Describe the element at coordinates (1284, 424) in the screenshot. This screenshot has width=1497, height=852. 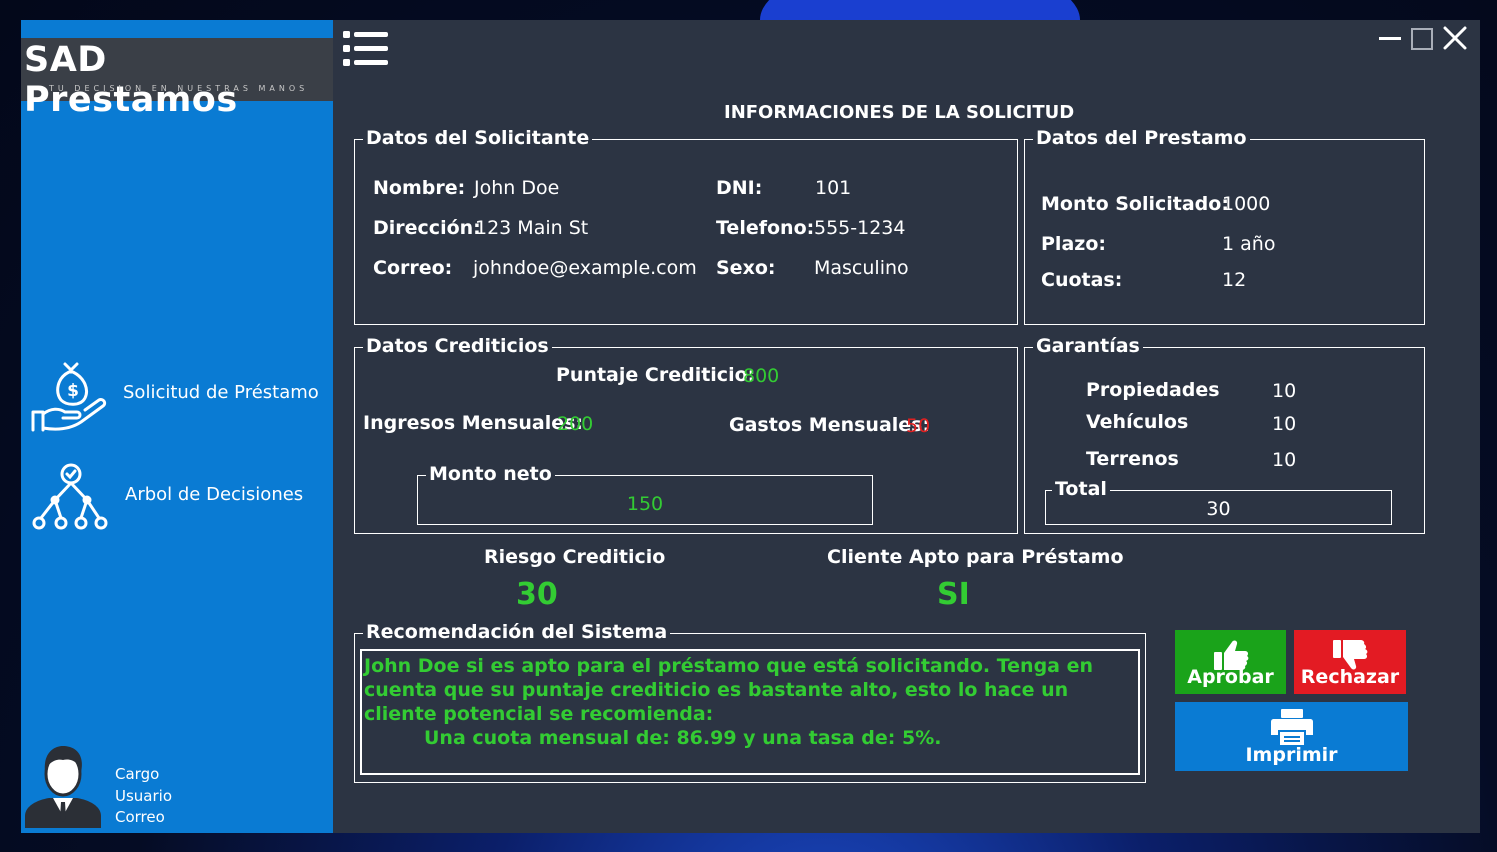
I see `vehiculos-value: 10` at that location.